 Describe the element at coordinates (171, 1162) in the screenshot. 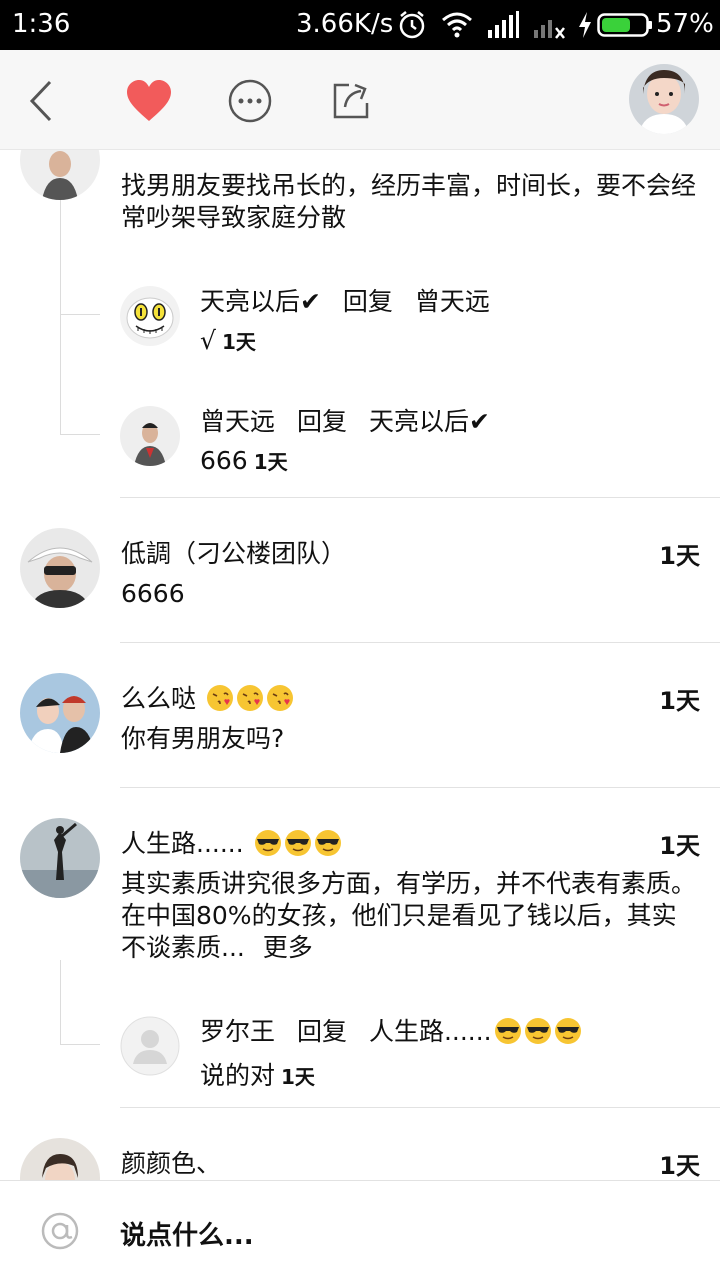

I see `comment-author: 颜颜色、` at that location.